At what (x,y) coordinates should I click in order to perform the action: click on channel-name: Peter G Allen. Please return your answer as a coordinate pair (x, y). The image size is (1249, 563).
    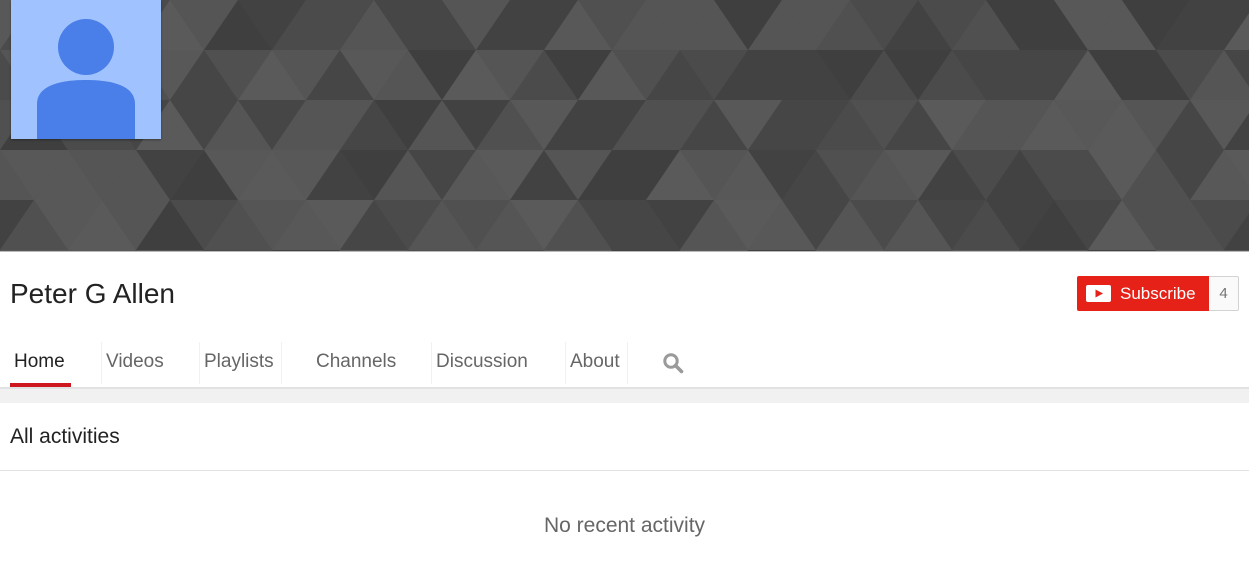
    Looking at the image, I should click on (92, 294).